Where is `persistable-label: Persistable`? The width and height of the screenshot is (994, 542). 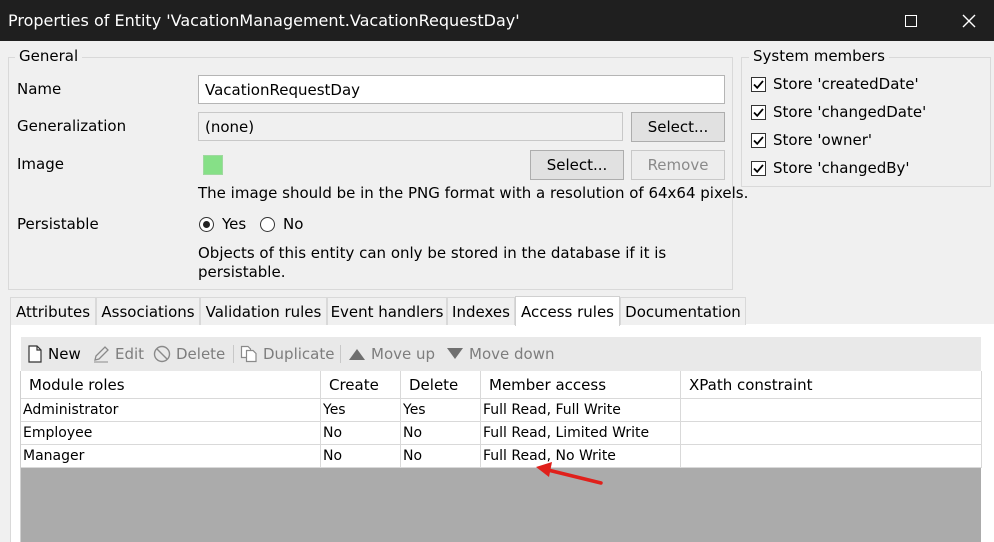 persistable-label: Persistable is located at coordinates (58, 224).